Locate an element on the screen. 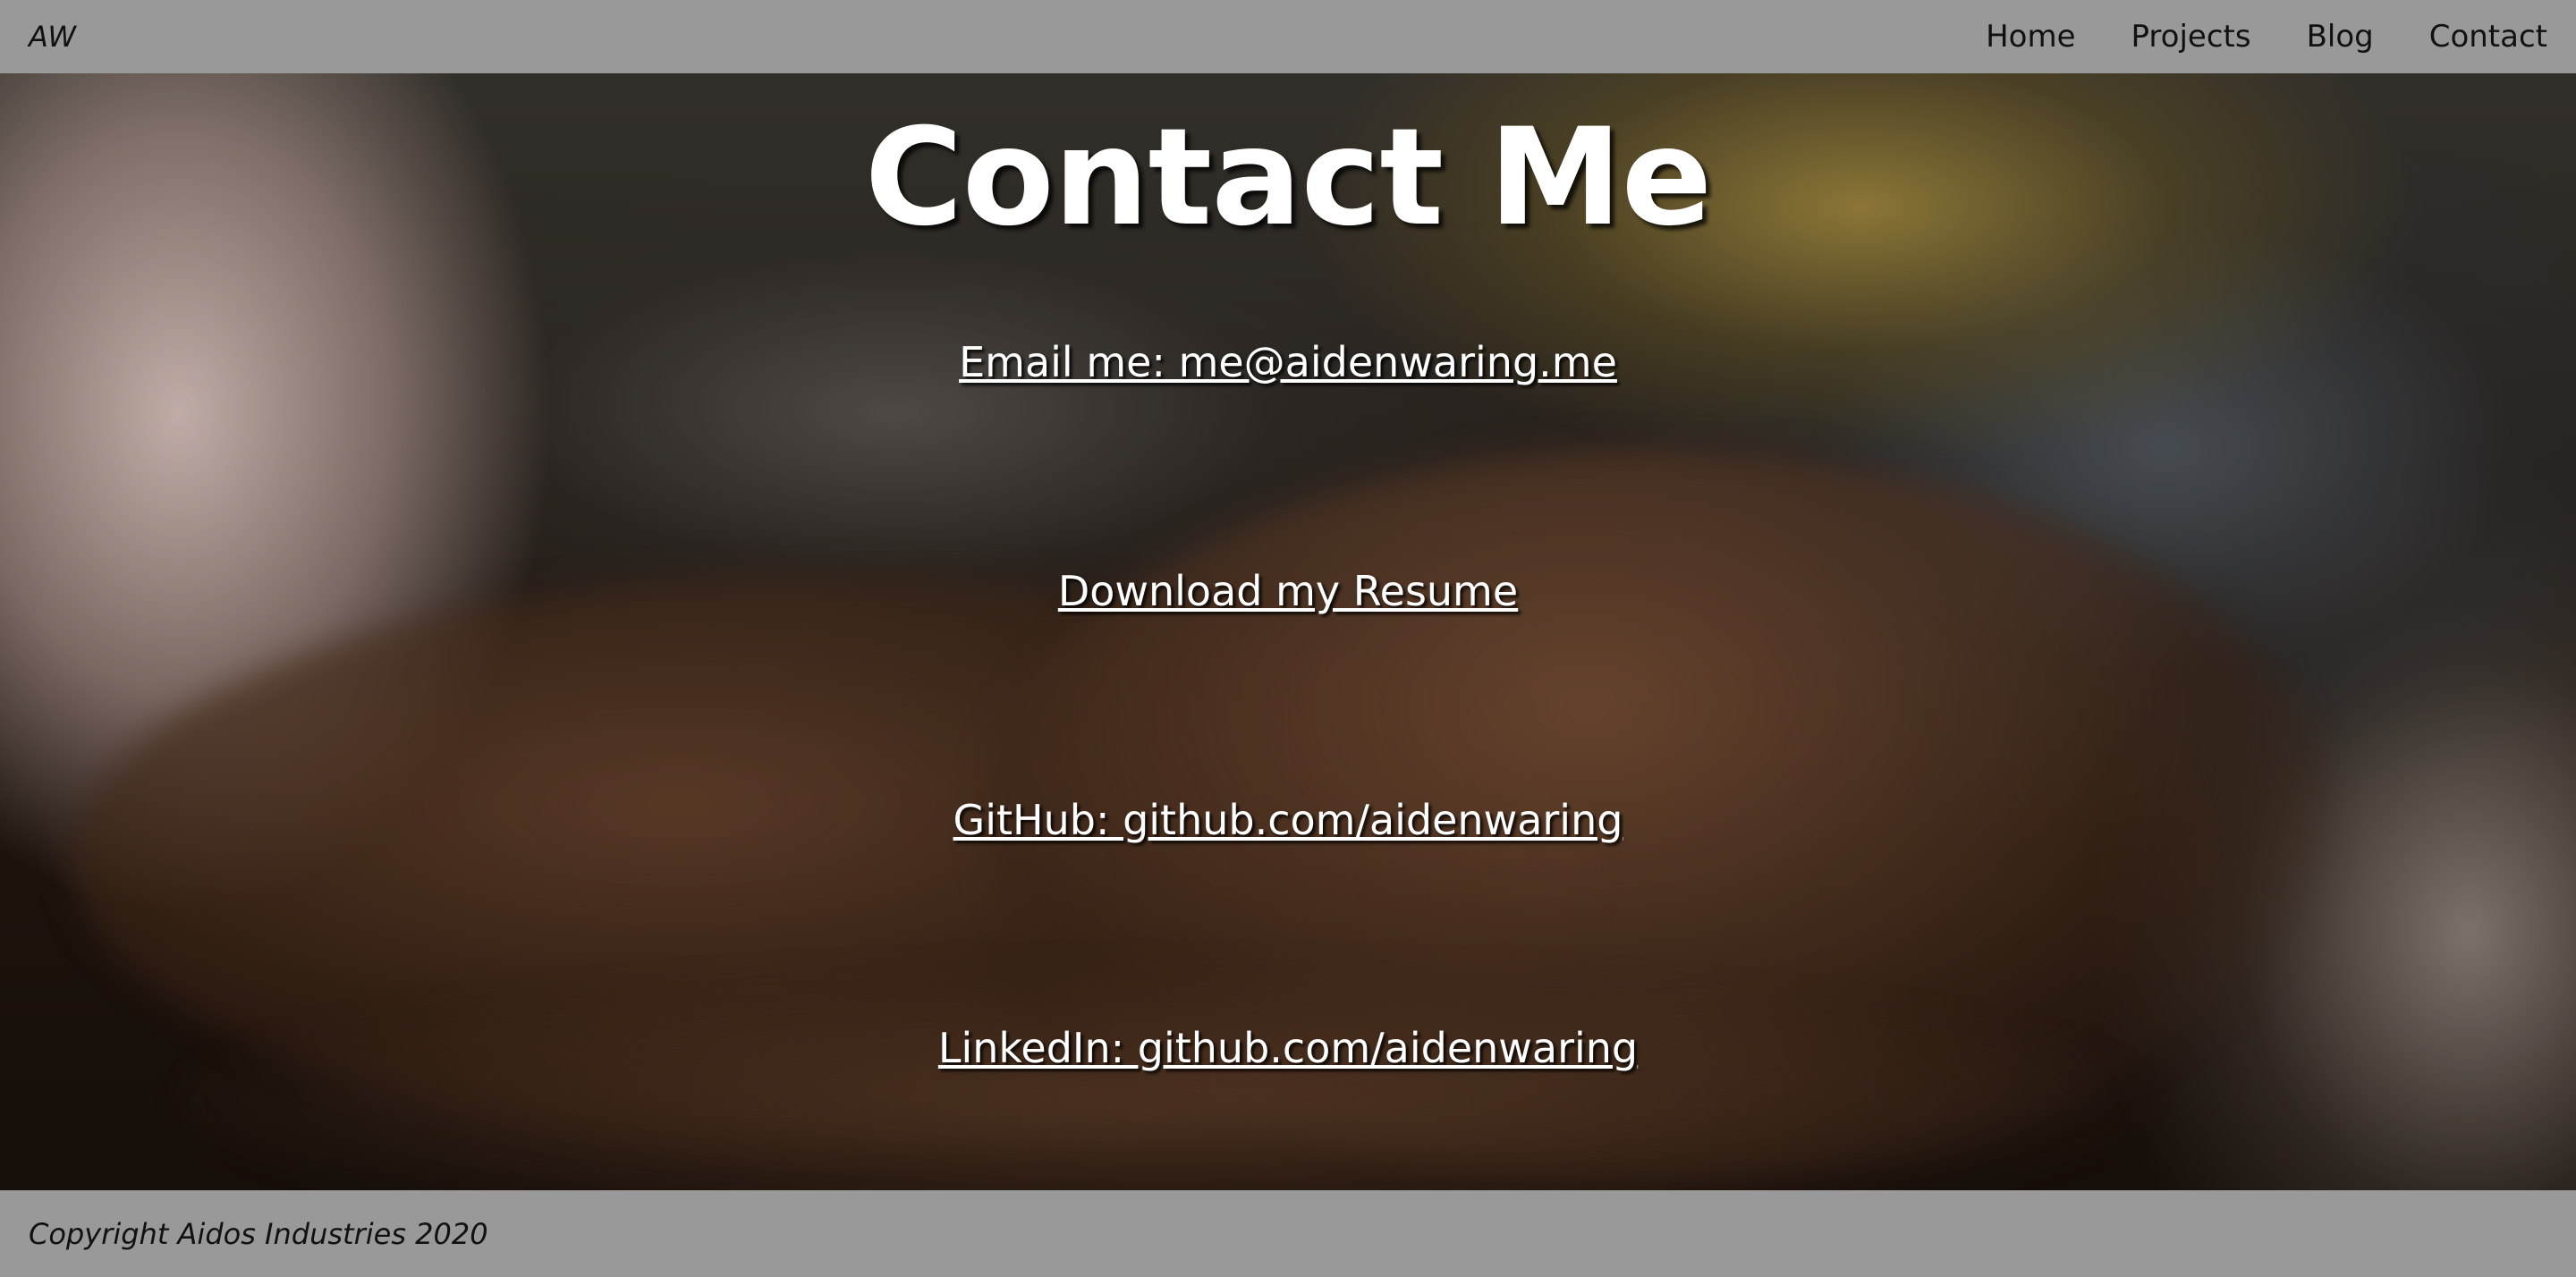 Image resolution: width=2576 pixels, height=1277 pixels. email-link: Email me: me@aidenwaring.me is located at coordinates (1288, 362).